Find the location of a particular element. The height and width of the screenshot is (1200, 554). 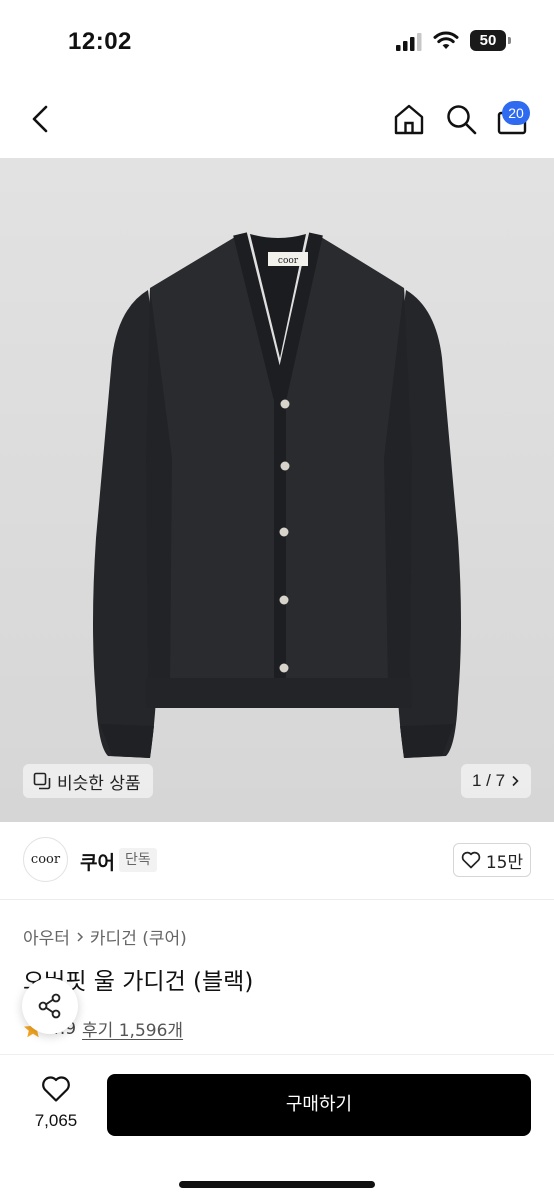

back-button is located at coordinates (41, 119).